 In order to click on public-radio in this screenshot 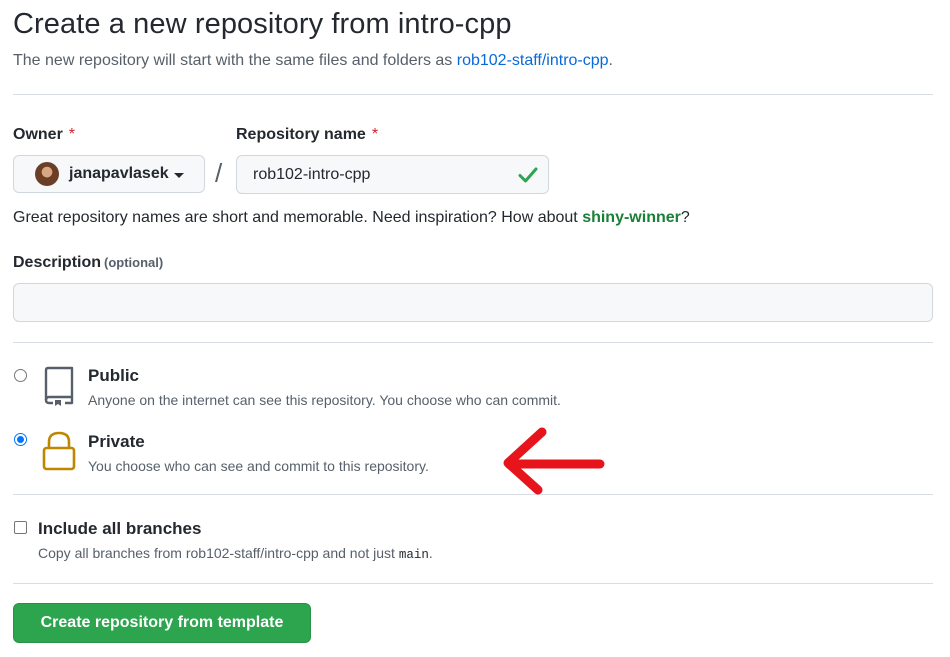, I will do `click(20, 375)`.